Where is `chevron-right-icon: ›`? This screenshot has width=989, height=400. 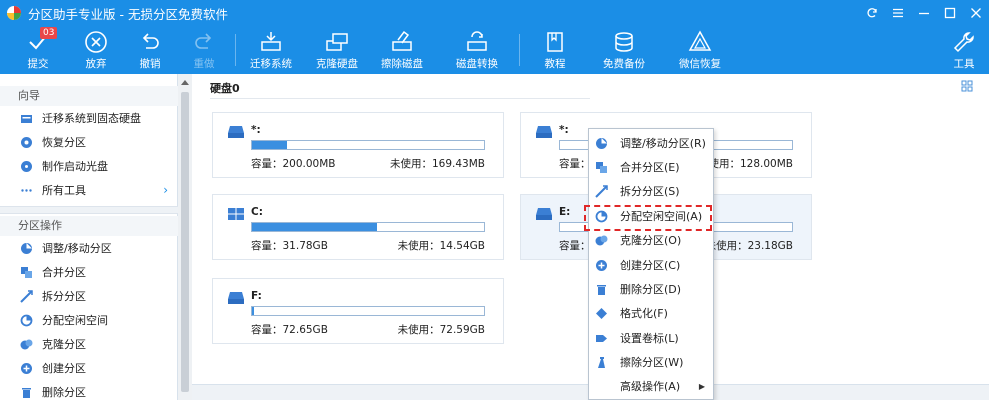
chevron-right-icon: › is located at coordinates (165, 190).